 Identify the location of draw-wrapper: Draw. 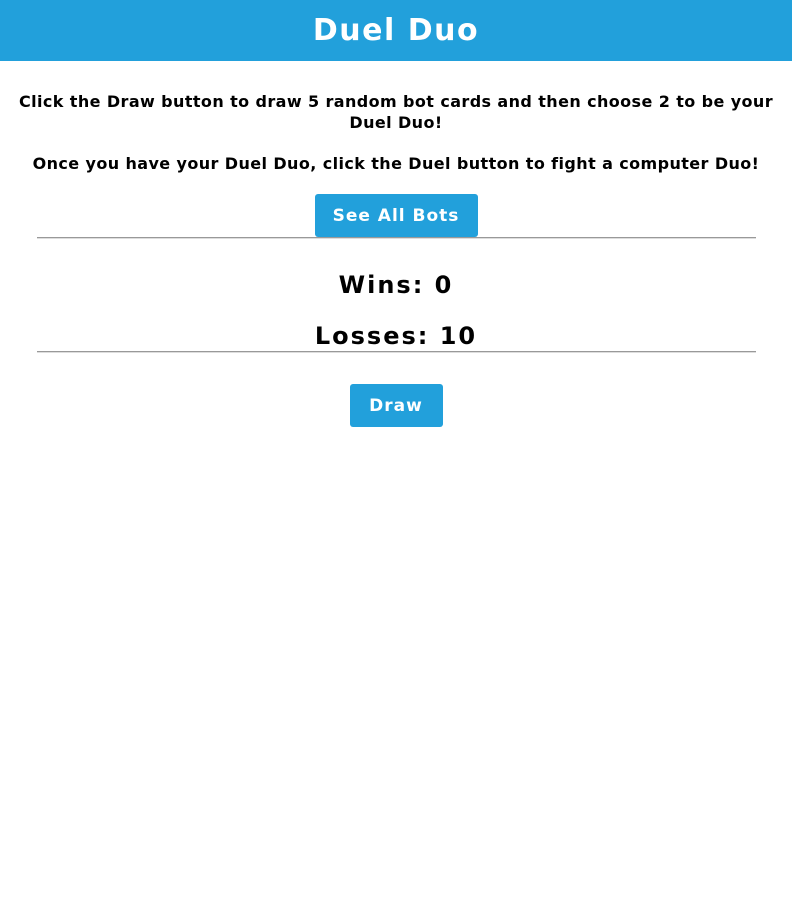
(396, 390).